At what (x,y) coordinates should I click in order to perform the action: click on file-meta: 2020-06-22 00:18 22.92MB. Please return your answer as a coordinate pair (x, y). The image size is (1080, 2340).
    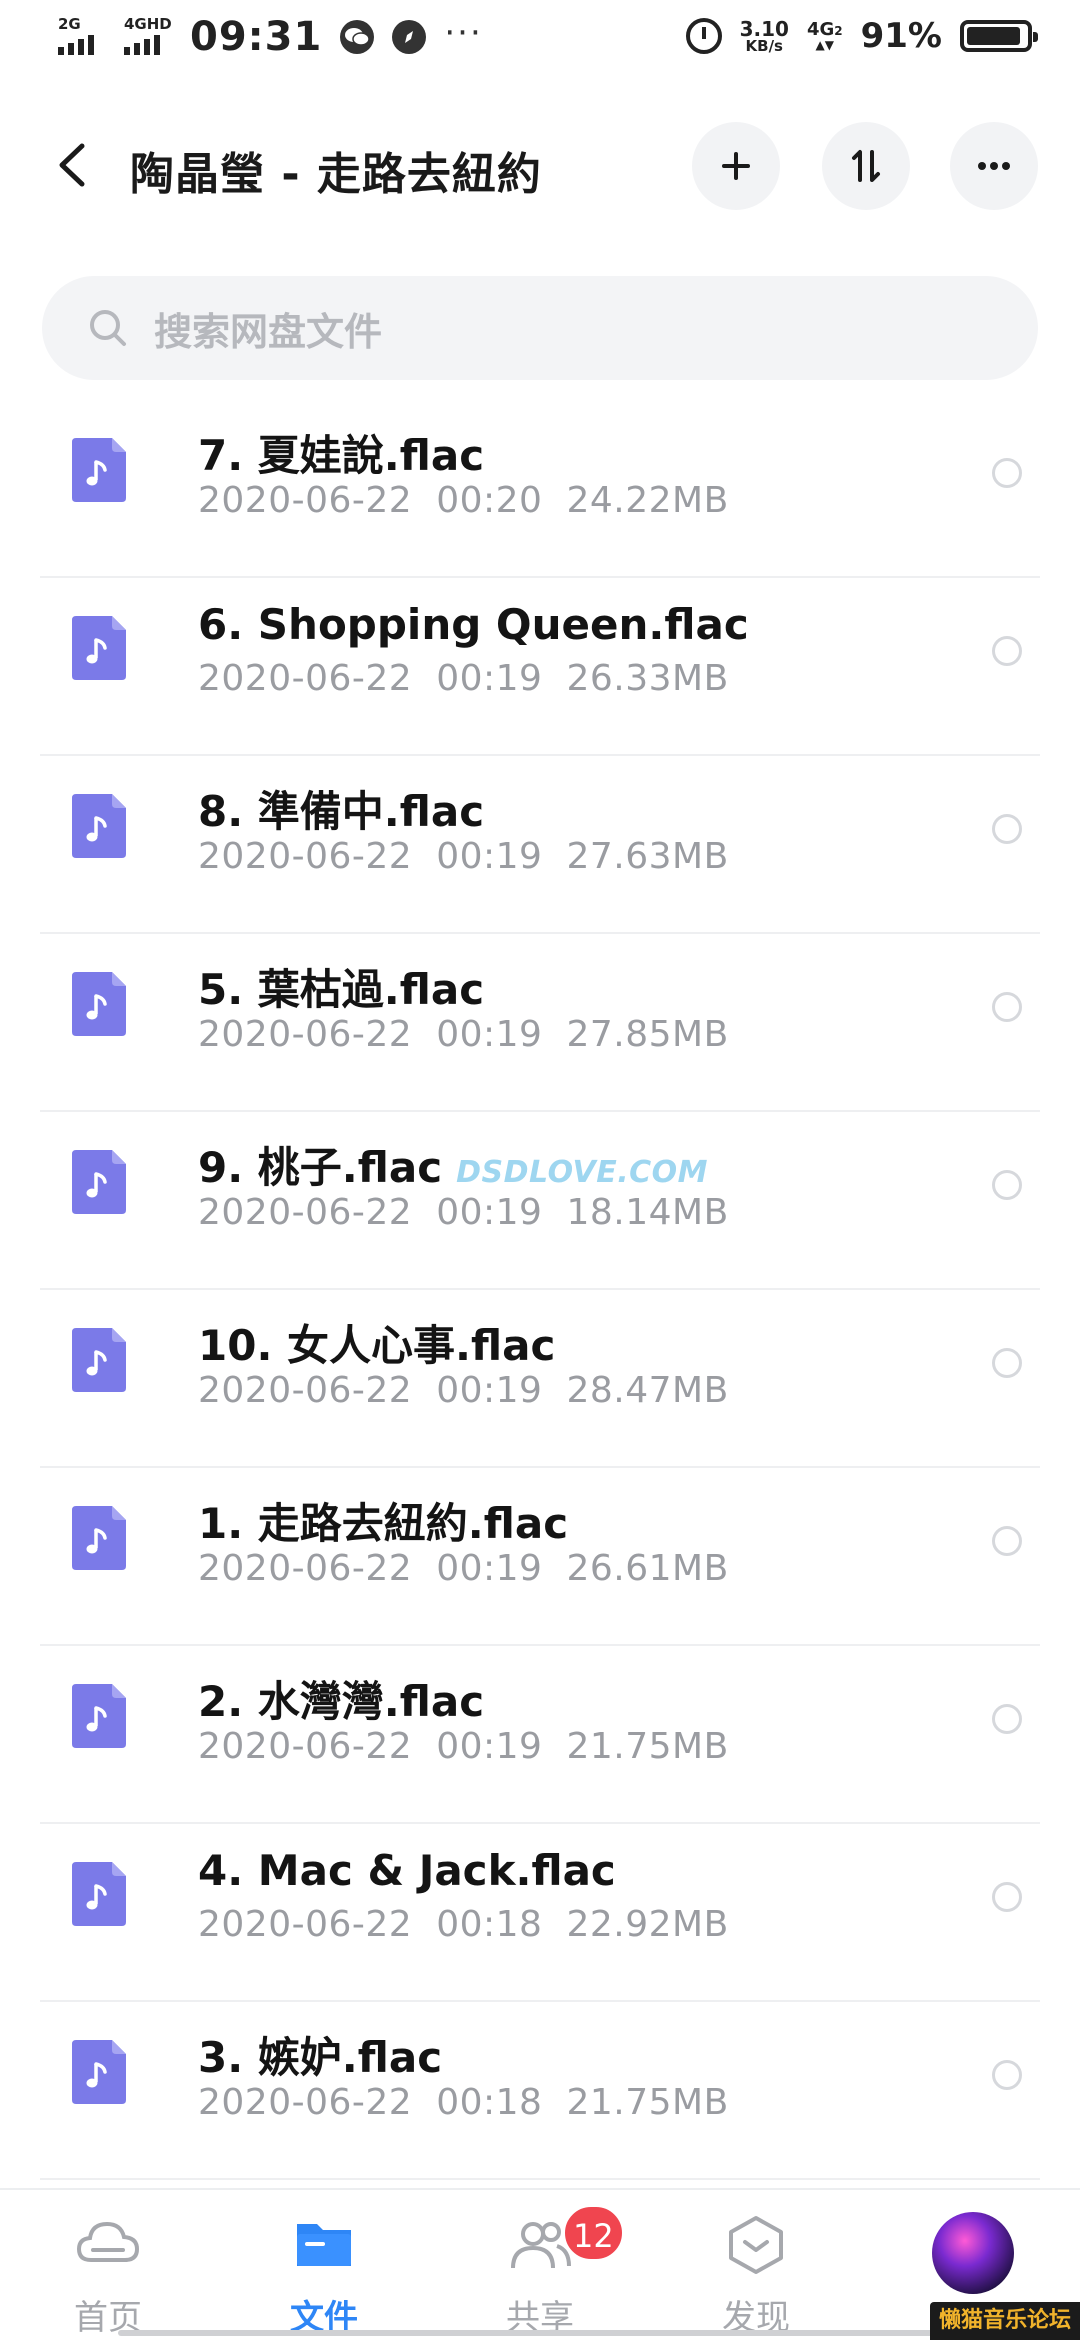
    Looking at the image, I should click on (463, 1924).